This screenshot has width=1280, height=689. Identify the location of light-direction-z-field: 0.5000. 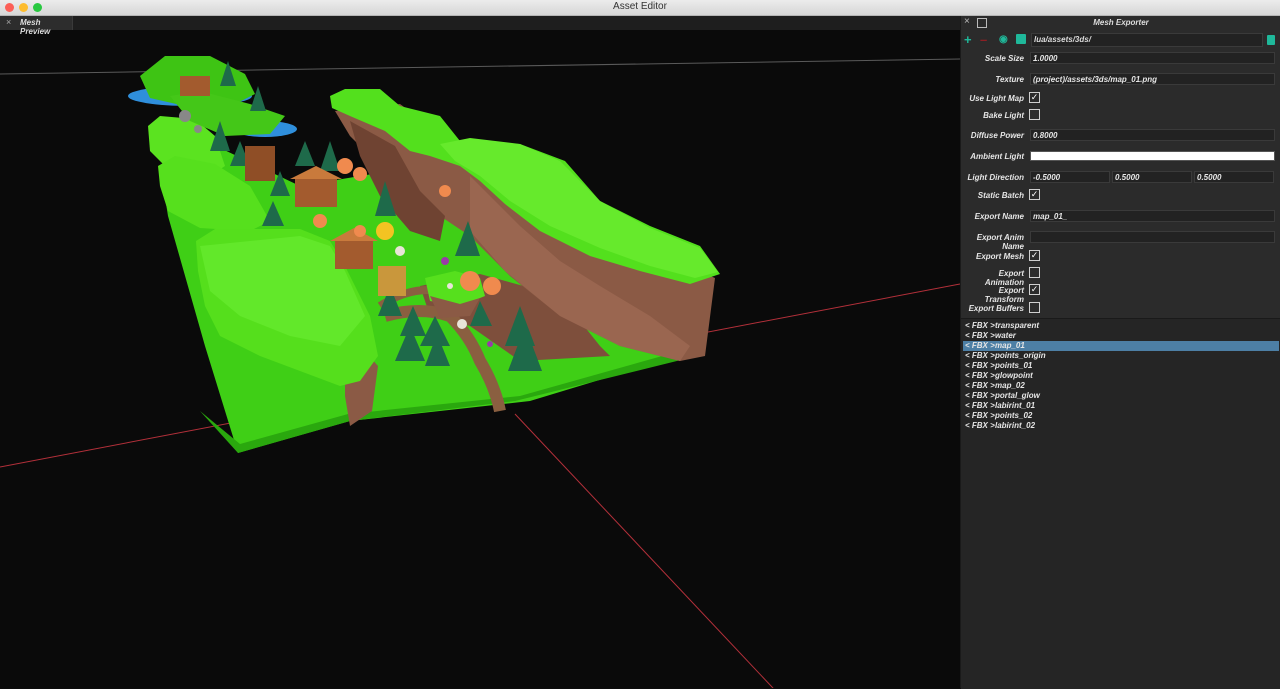
(1234, 177).